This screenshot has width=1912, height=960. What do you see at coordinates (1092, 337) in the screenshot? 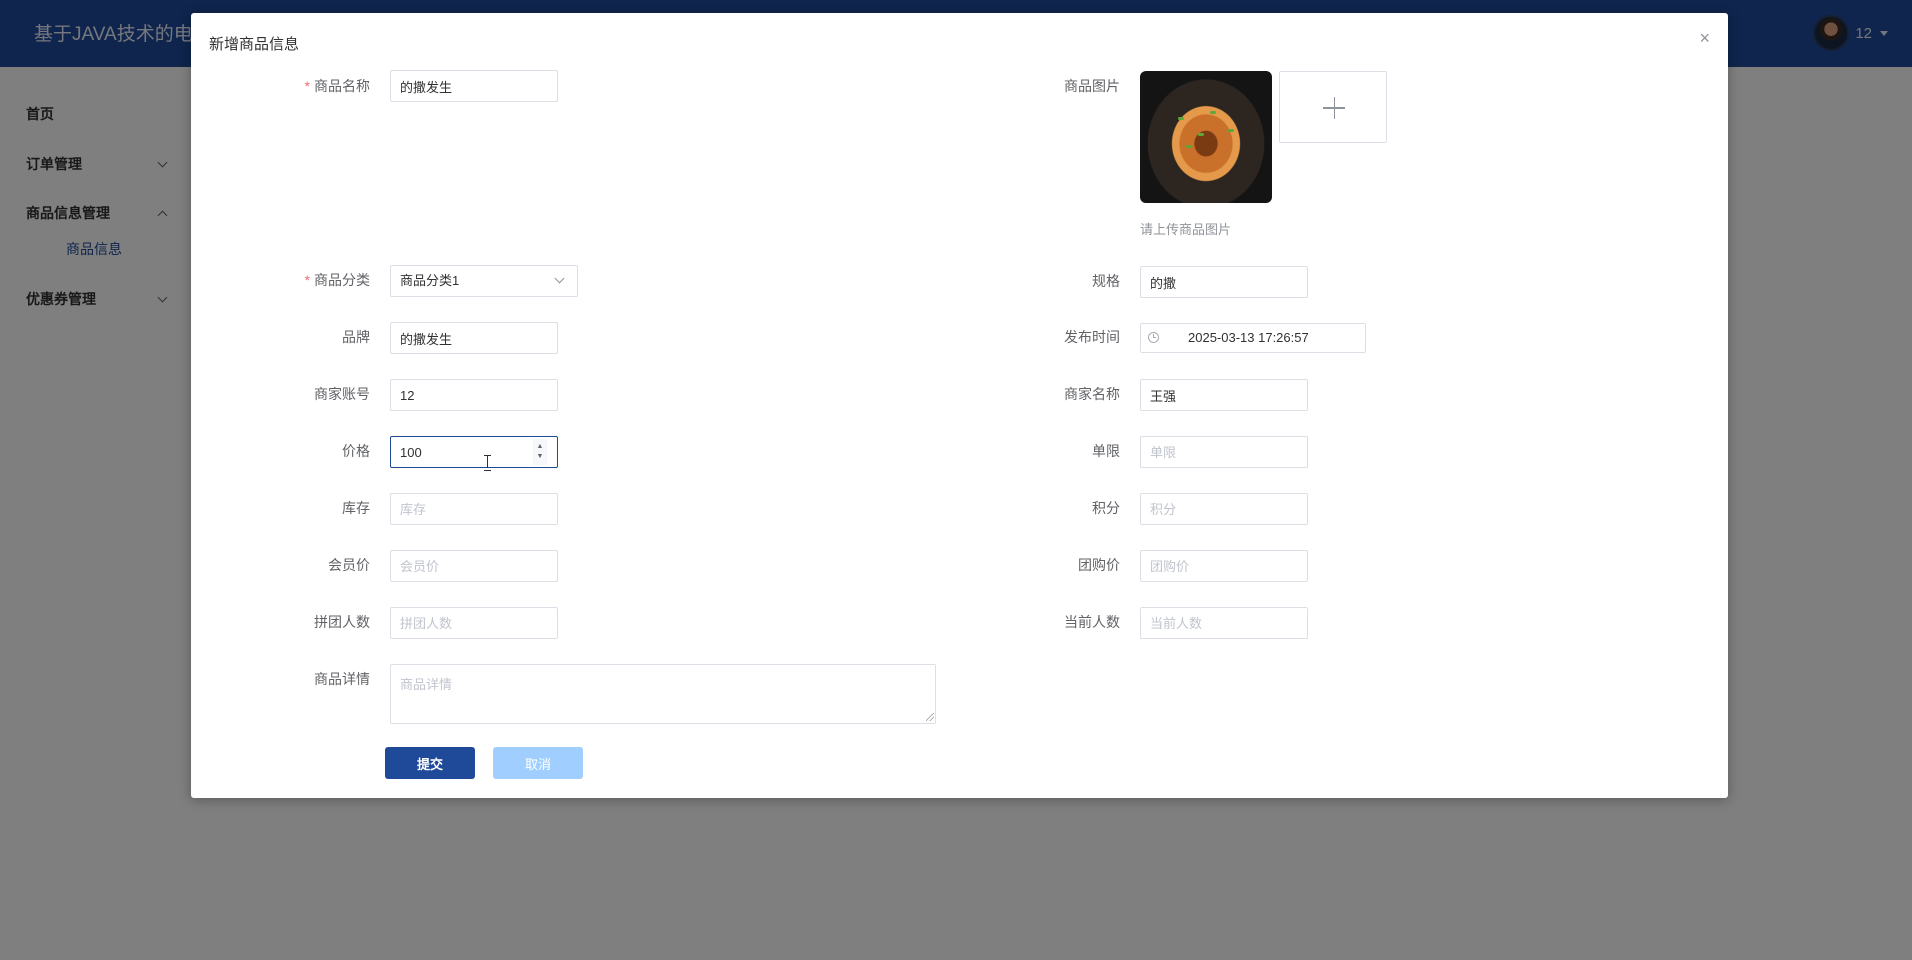
I see `label-publish-time: 发布时间` at bounding box center [1092, 337].